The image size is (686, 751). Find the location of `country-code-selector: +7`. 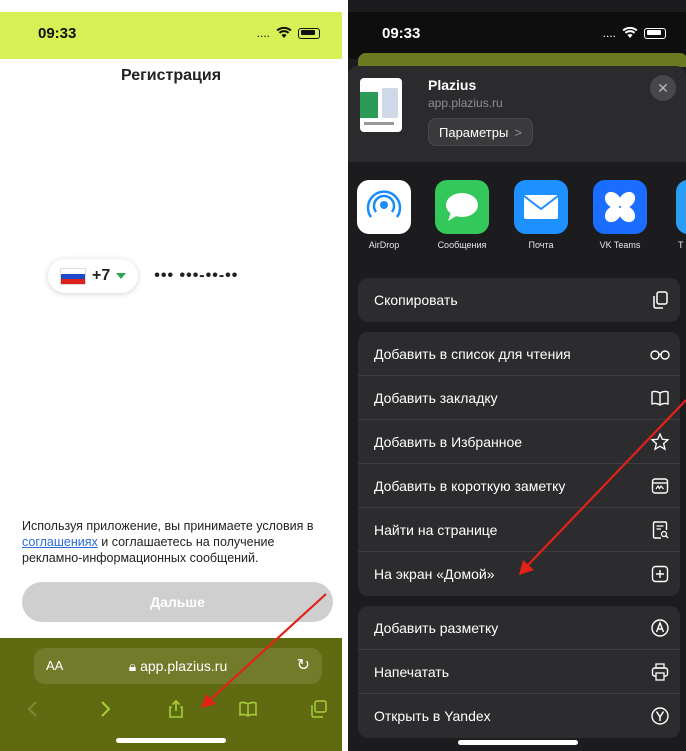

country-code-selector: +7 is located at coordinates (93, 276).